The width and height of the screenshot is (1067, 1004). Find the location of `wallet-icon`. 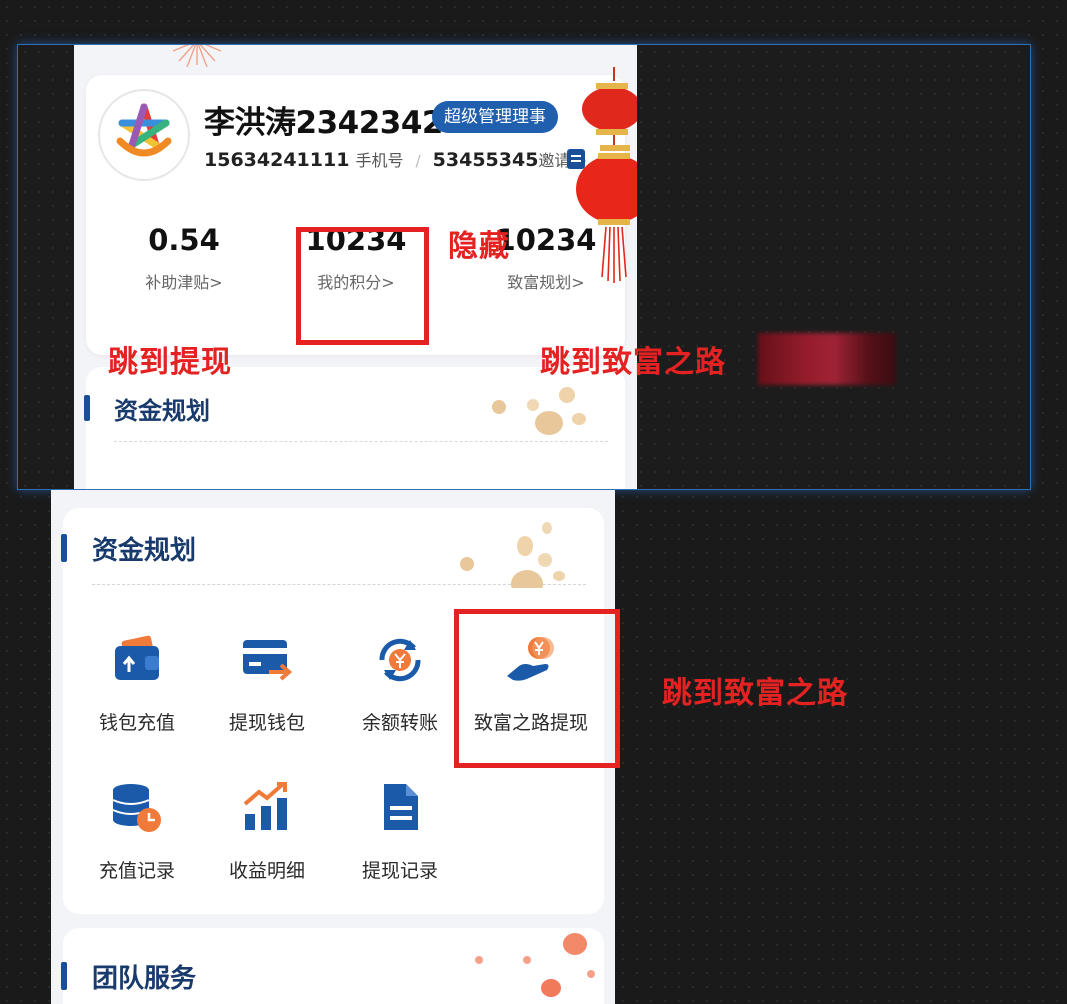

wallet-icon is located at coordinates (137, 657).